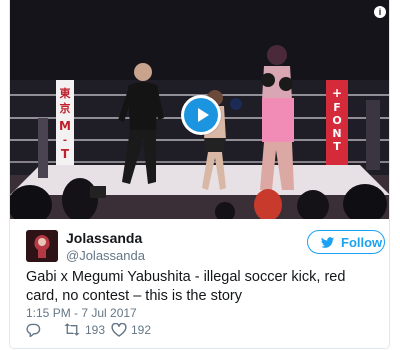 Image resolution: width=400 pixels, height=350 pixels. I want to click on avatar, so click(42, 246).